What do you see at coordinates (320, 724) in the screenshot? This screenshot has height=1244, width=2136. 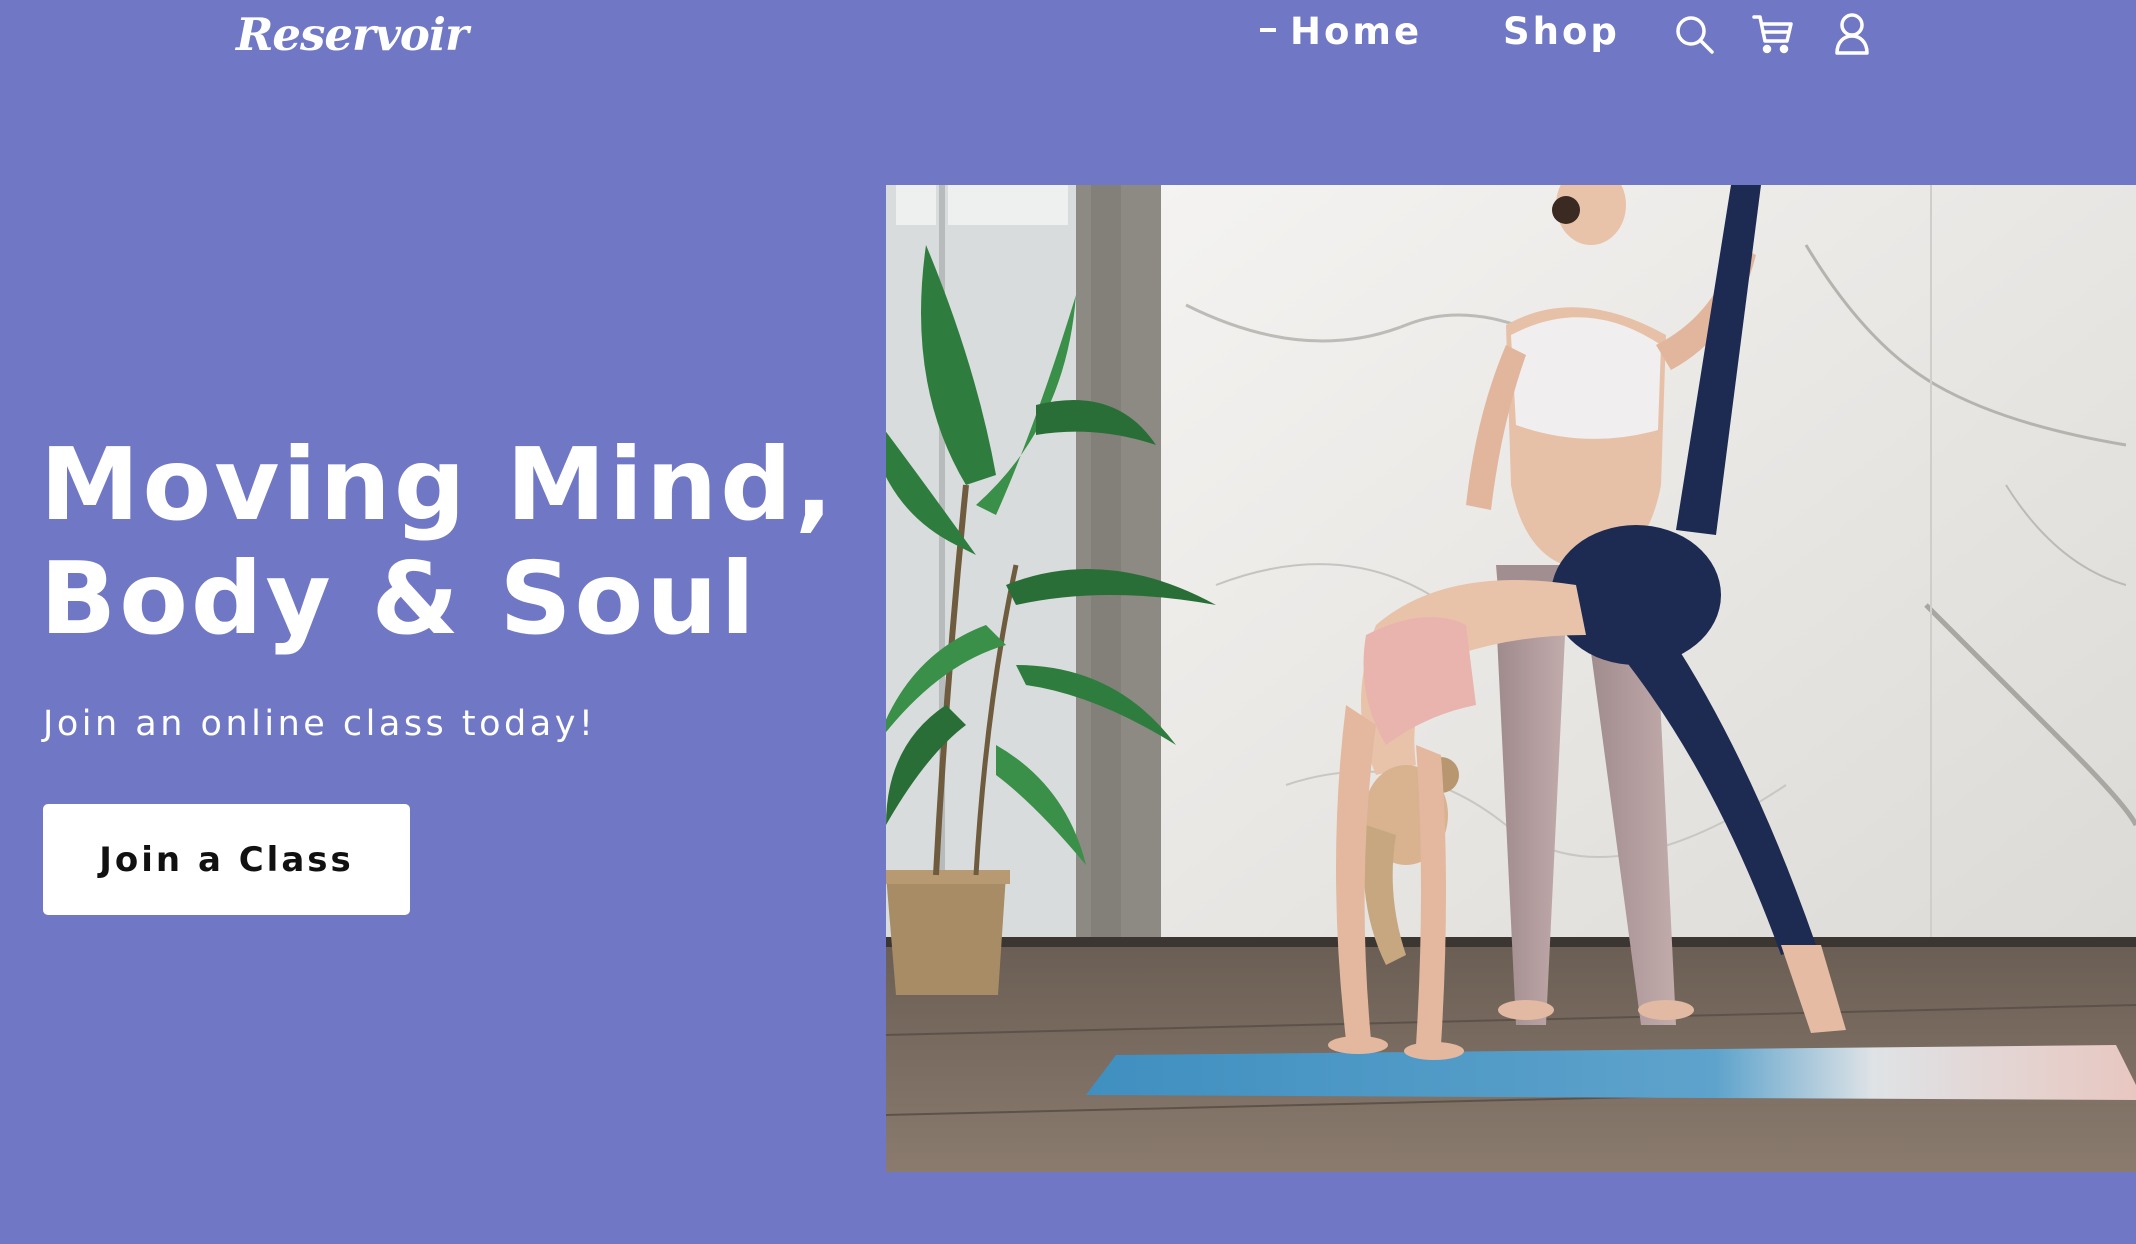 I see `hero-subtitle: Join an online class today!` at bounding box center [320, 724].